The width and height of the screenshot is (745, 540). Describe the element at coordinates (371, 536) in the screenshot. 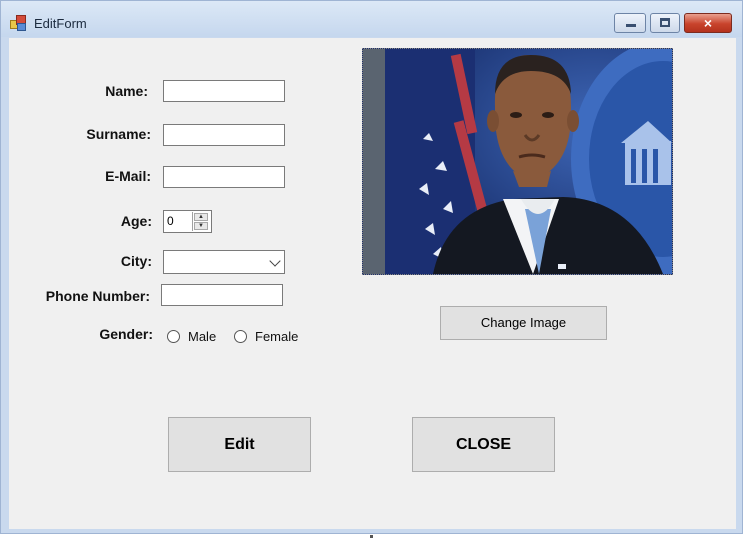

I see `resize-dot` at that location.